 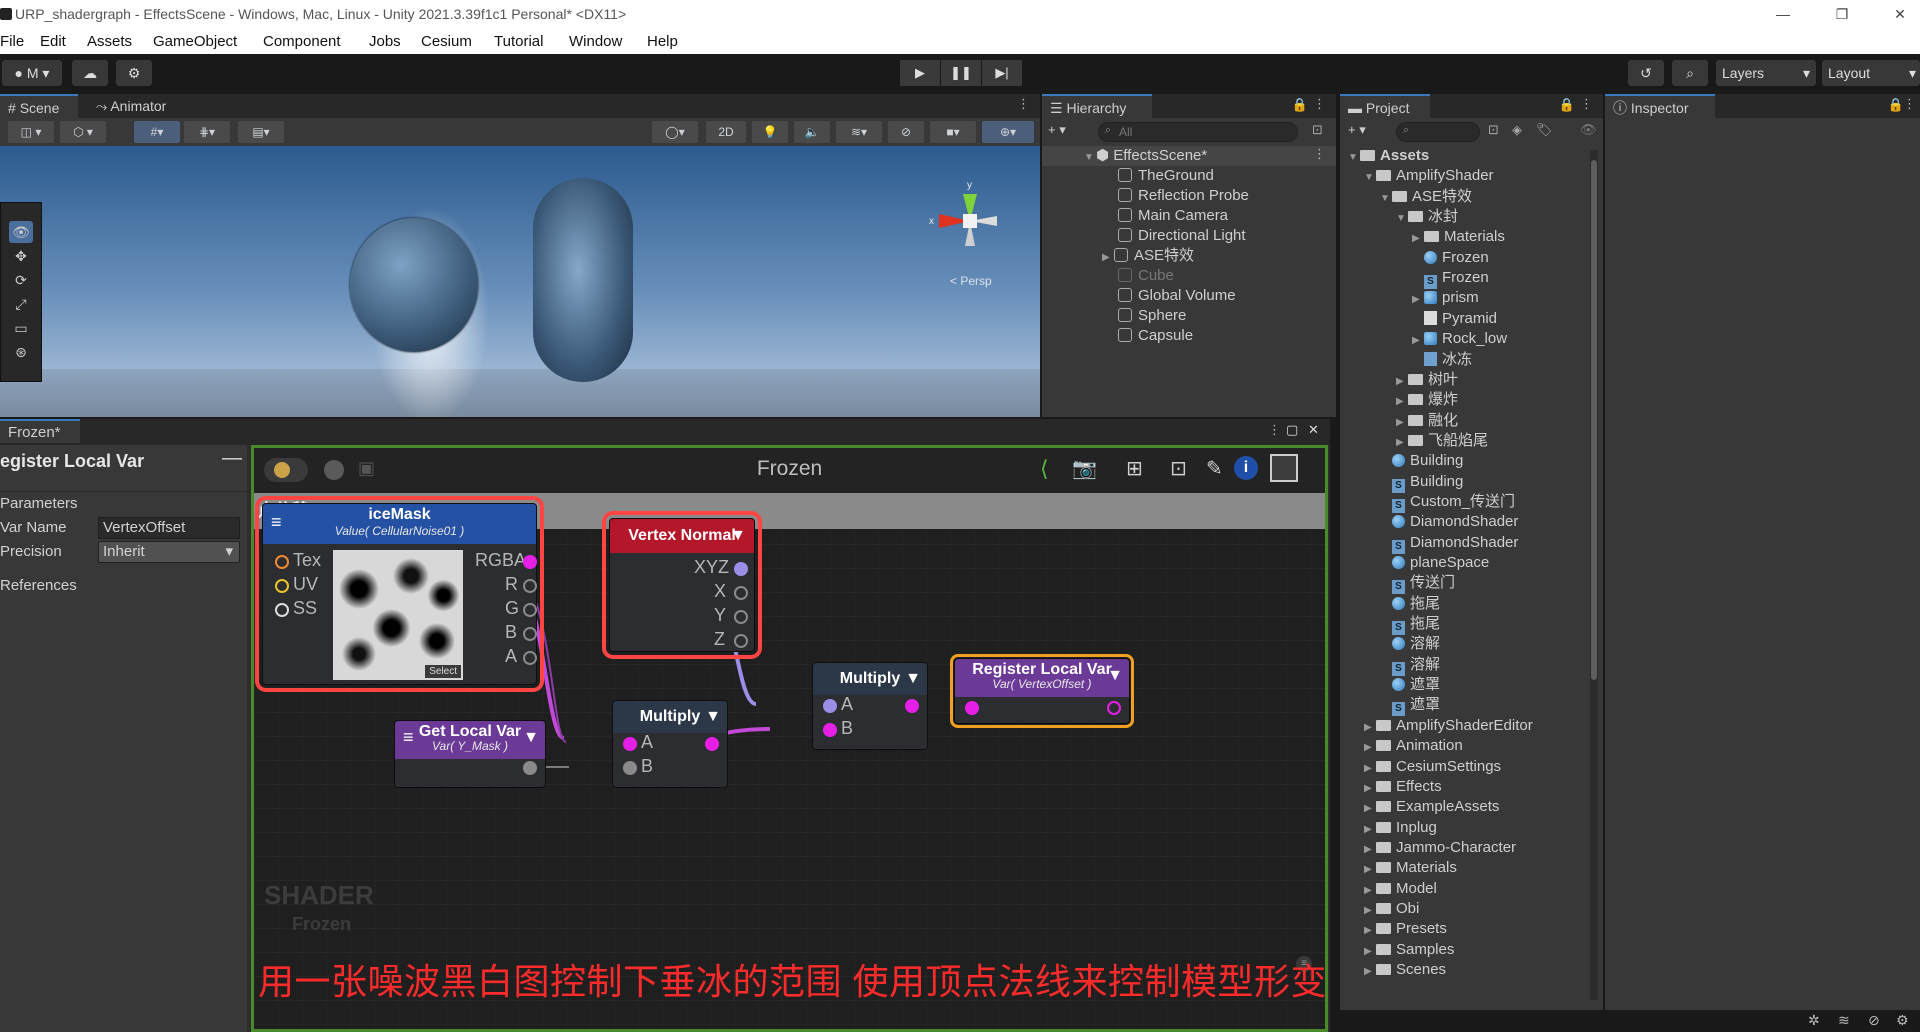 I want to click on hidden-toggle: ⊘, so click(x=906, y=132).